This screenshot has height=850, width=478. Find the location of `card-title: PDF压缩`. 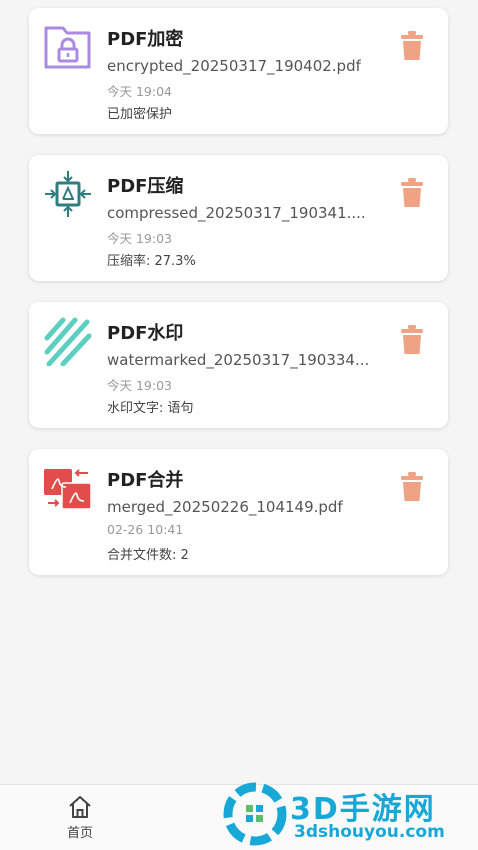

card-title: PDF压缩 is located at coordinates (145, 186).